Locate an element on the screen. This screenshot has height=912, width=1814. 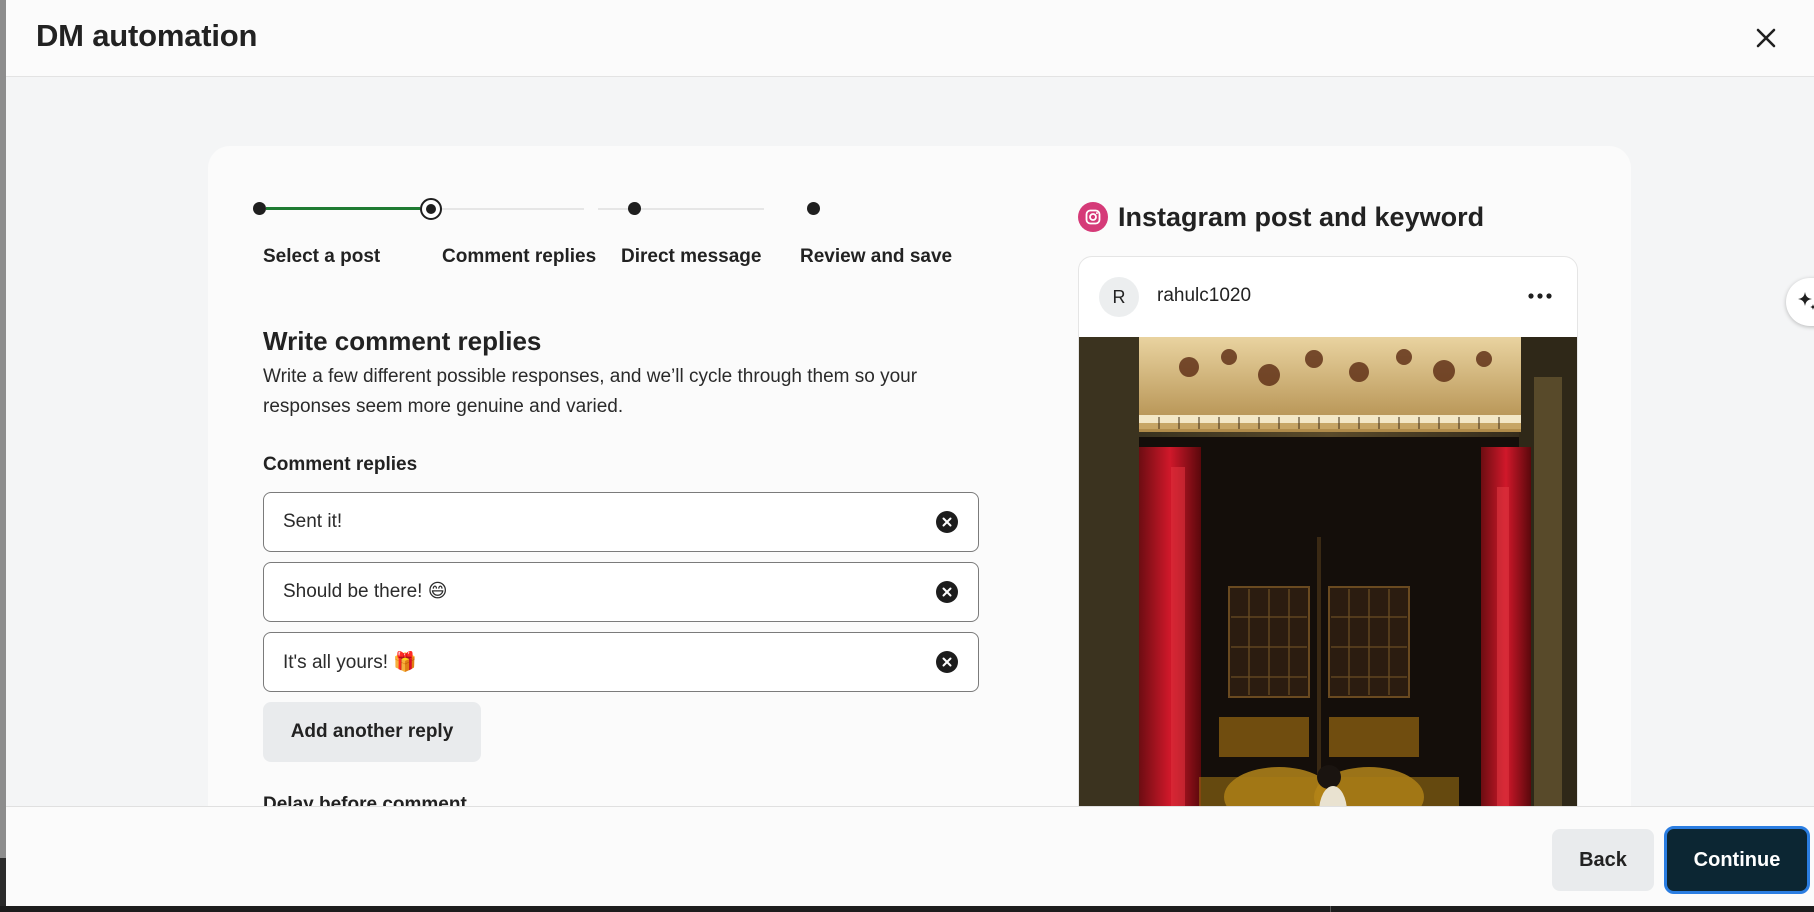
back-button: Back is located at coordinates (1603, 860).